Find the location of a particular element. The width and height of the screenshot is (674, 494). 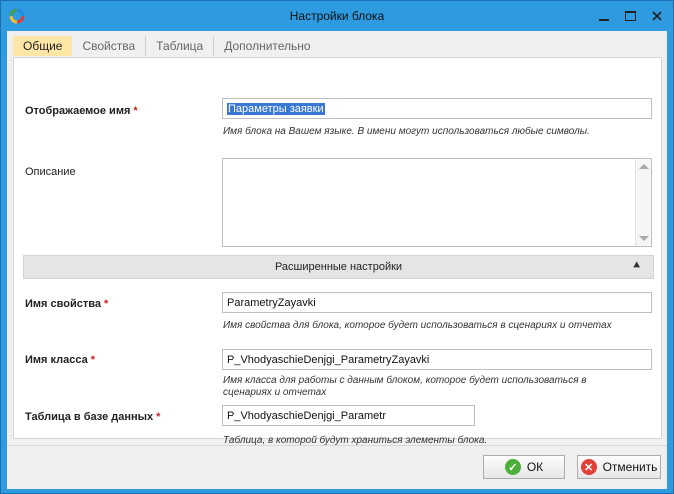

scroll-down-icon is located at coordinates (644, 238).